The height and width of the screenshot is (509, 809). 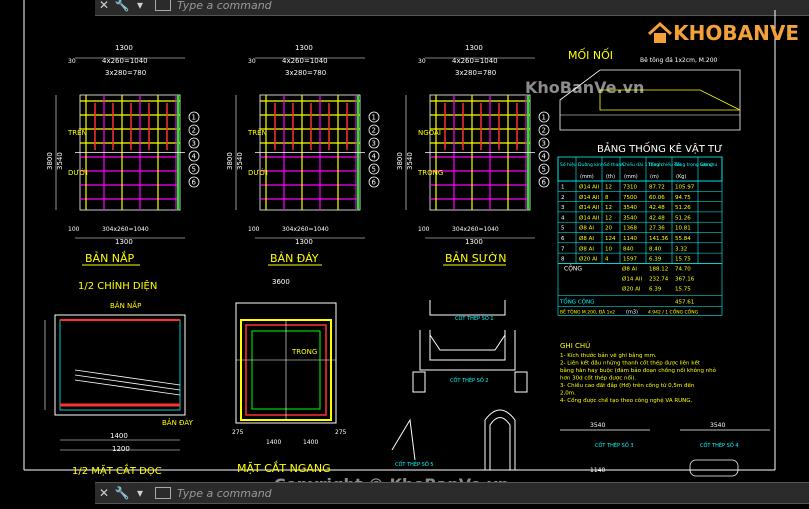 What do you see at coordinates (717, 425) in the screenshot?
I see `bottom-dim-b: 3540` at bounding box center [717, 425].